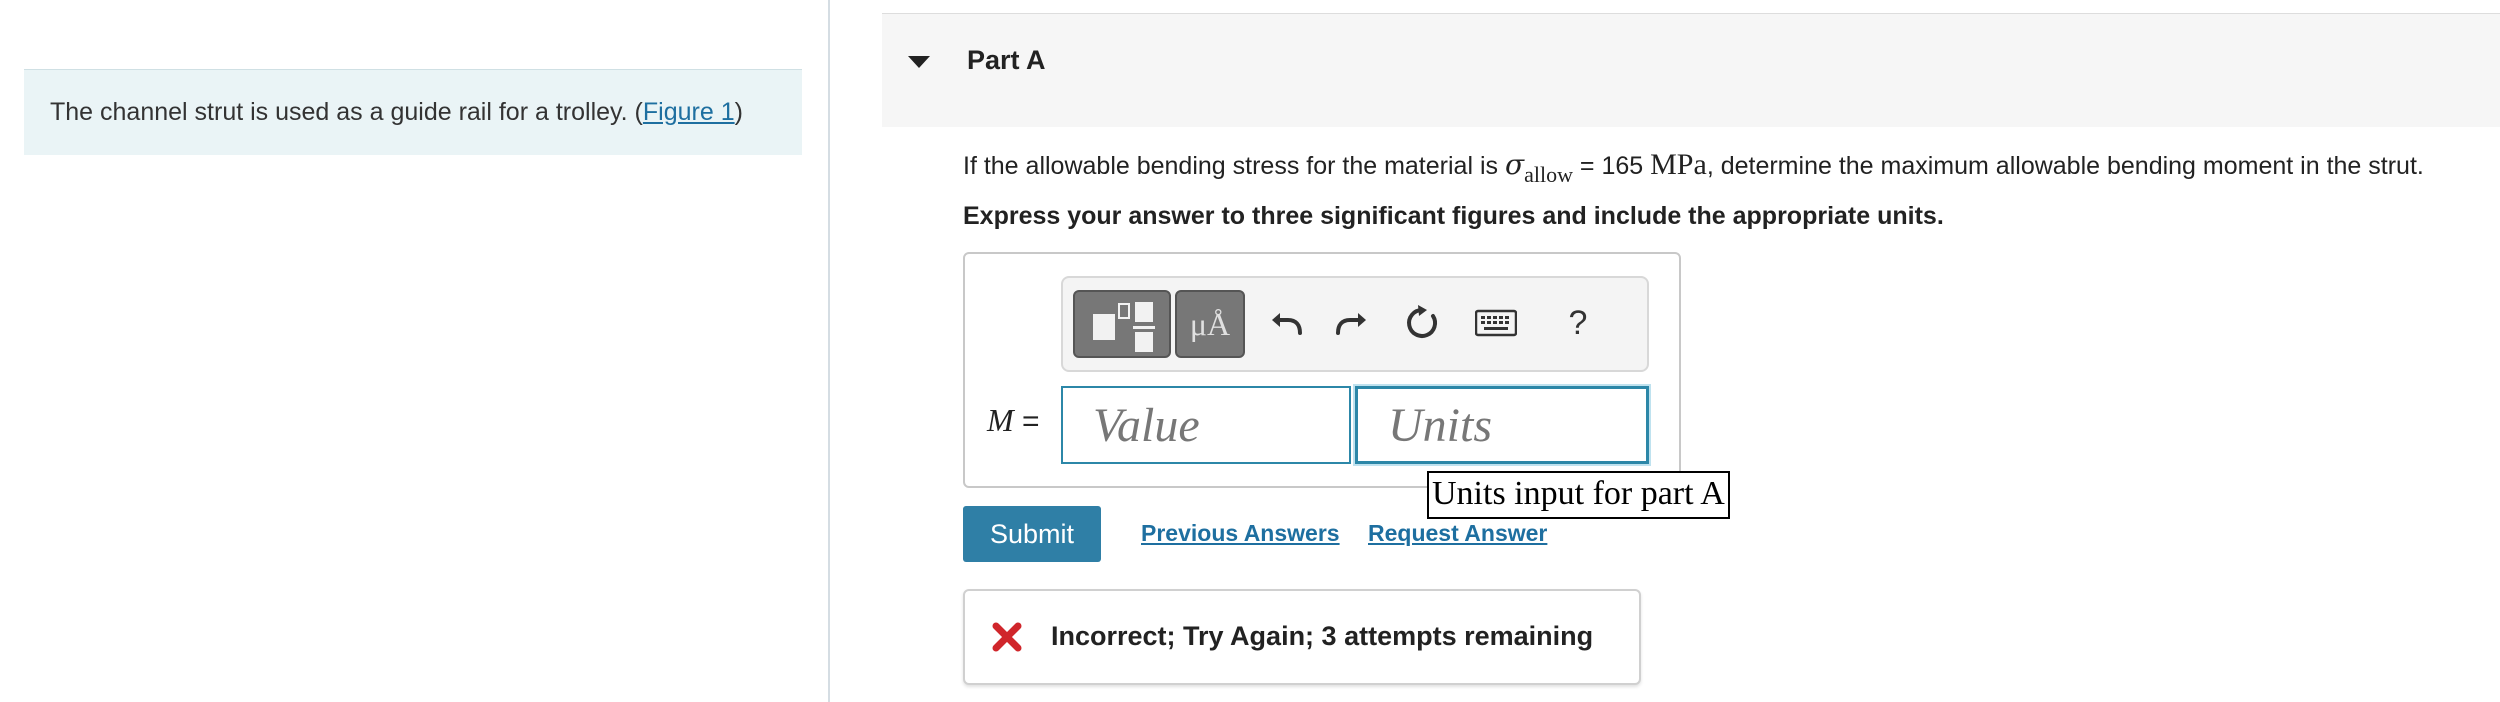  Describe the element at coordinates (829, 351) in the screenshot. I see `column-divider` at that location.